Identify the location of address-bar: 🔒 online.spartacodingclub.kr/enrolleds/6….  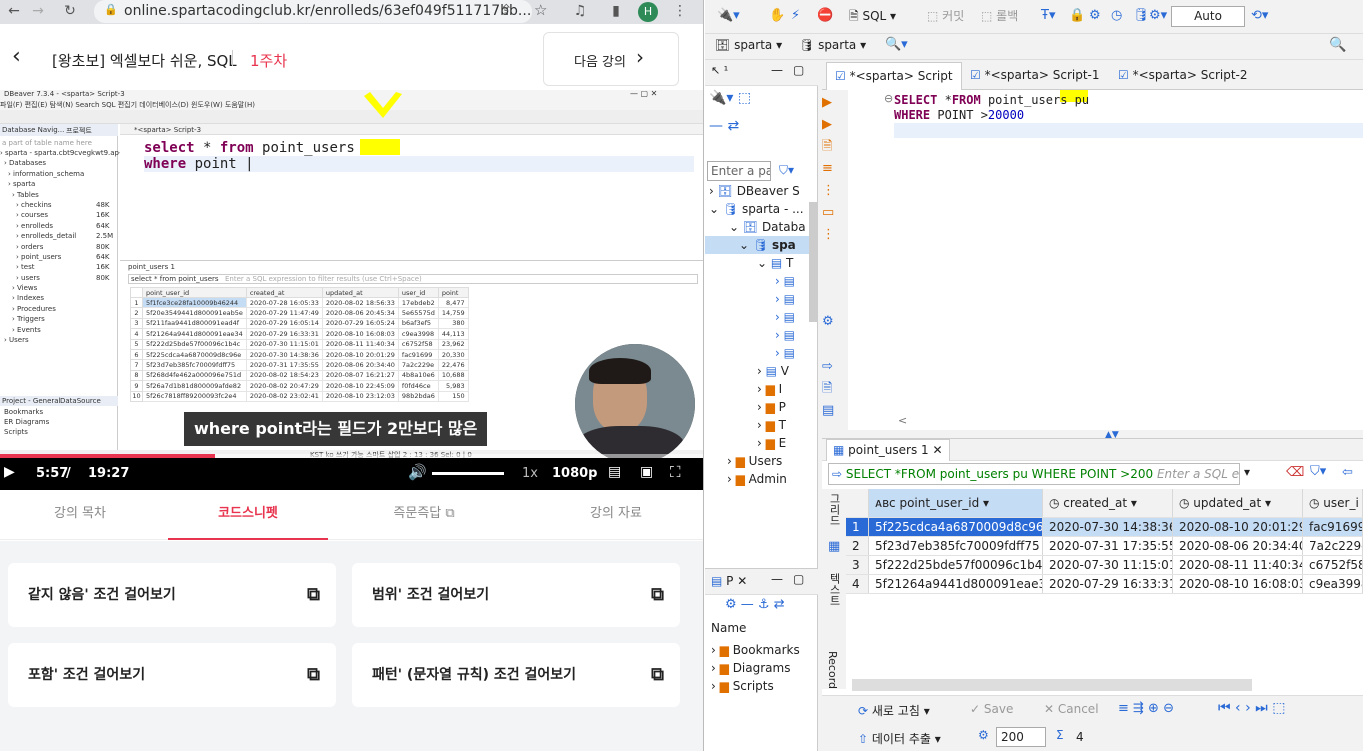
(320, 11).